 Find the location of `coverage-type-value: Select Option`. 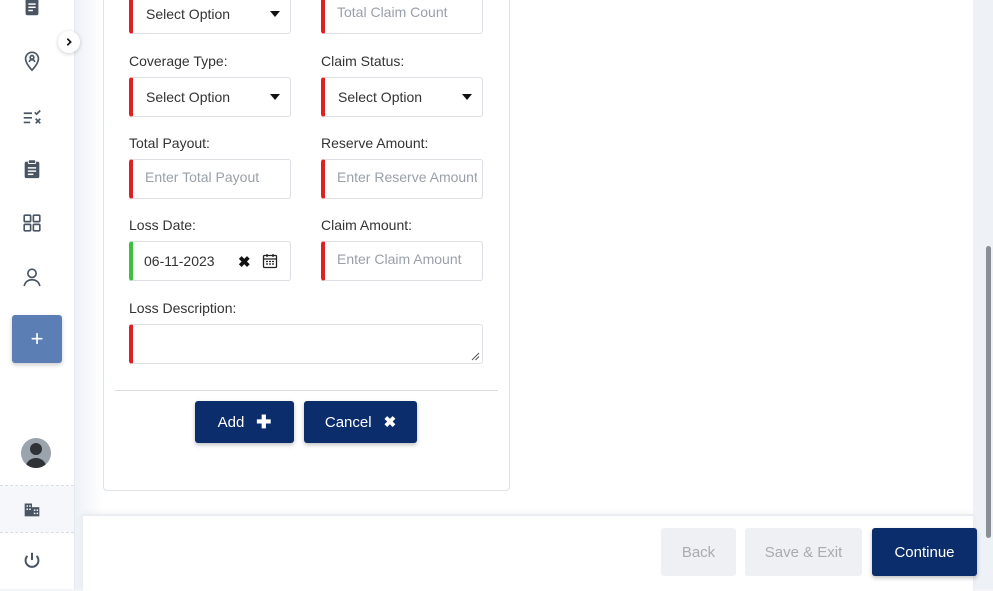

coverage-type-value: Select Option is located at coordinates (188, 97).